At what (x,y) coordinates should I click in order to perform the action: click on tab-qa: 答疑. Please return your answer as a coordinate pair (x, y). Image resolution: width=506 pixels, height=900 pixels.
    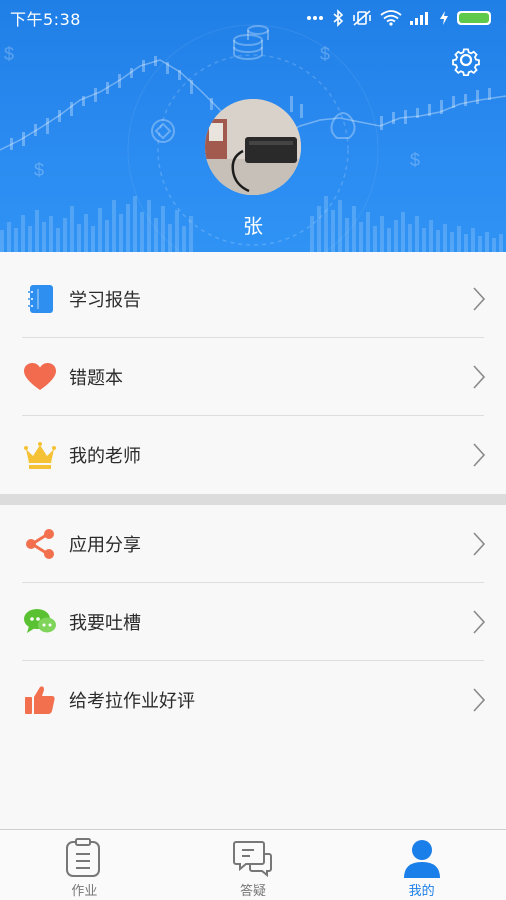
    Looking at the image, I should click on (253, 865).